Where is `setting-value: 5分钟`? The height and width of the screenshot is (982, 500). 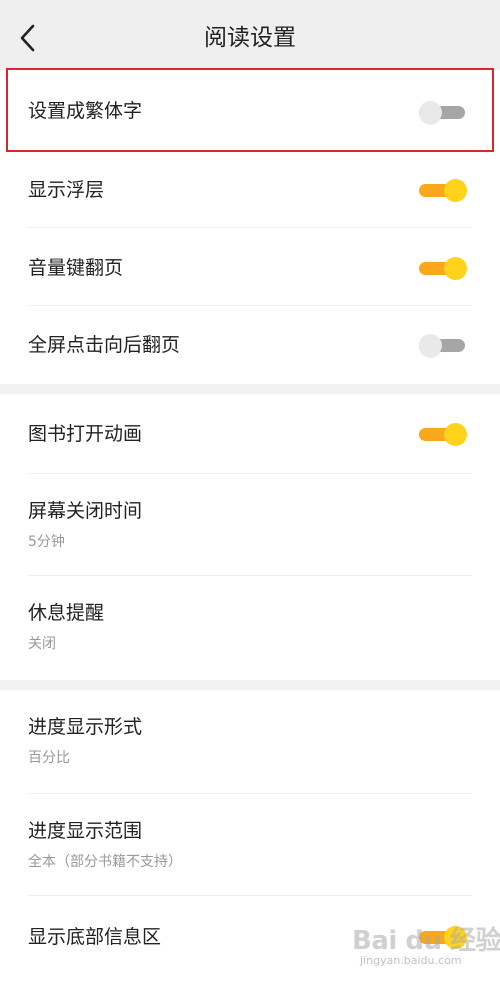
setting-value: 5分钟 is located at coordinates (46, 542).